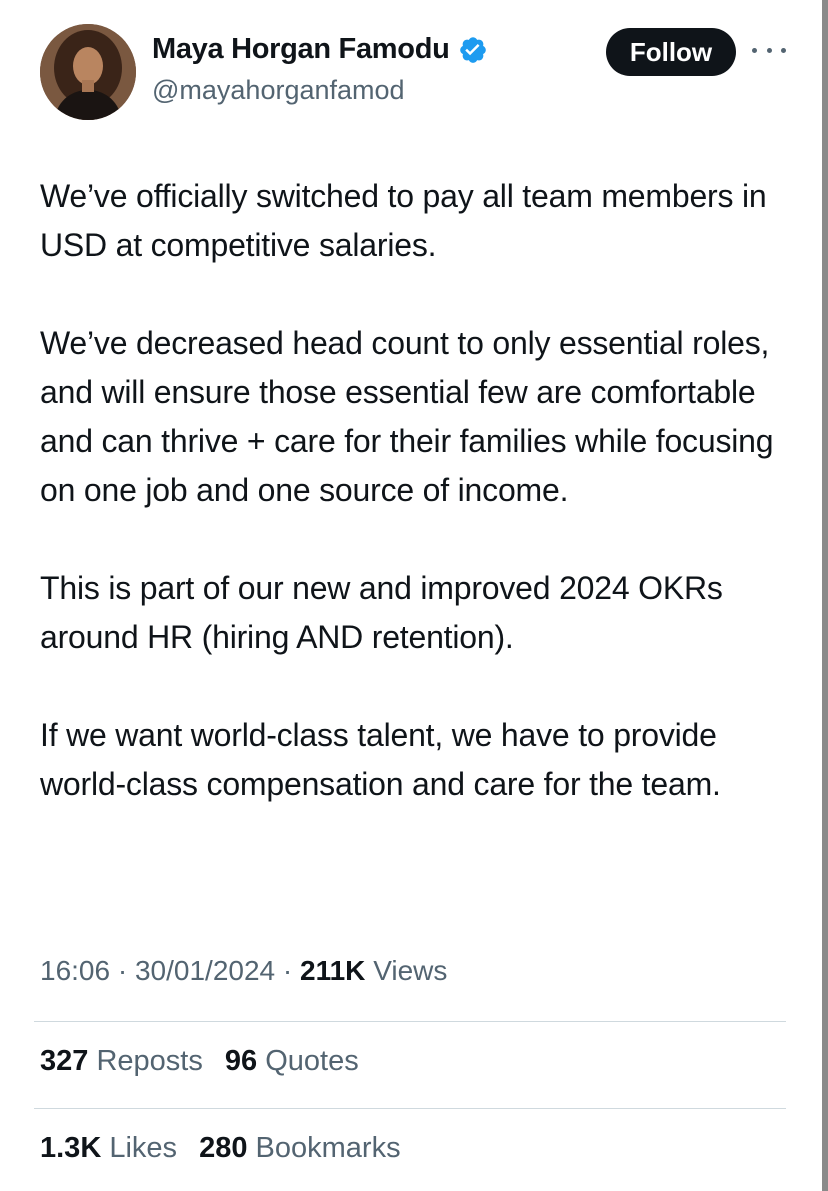 Image resolution: width=828 pixels, height=1191 pixels. What do you see at coordinates (149, 1061) in the screenshot?
I see `reposts-label: Reposts` at bounding box center [149, 1061].